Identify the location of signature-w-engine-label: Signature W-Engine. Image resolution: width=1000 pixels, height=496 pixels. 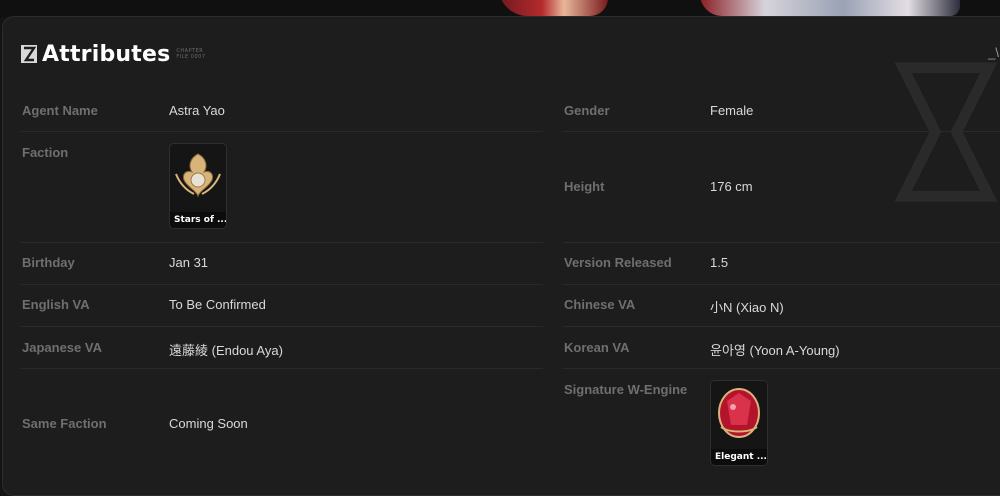
(626, 389).